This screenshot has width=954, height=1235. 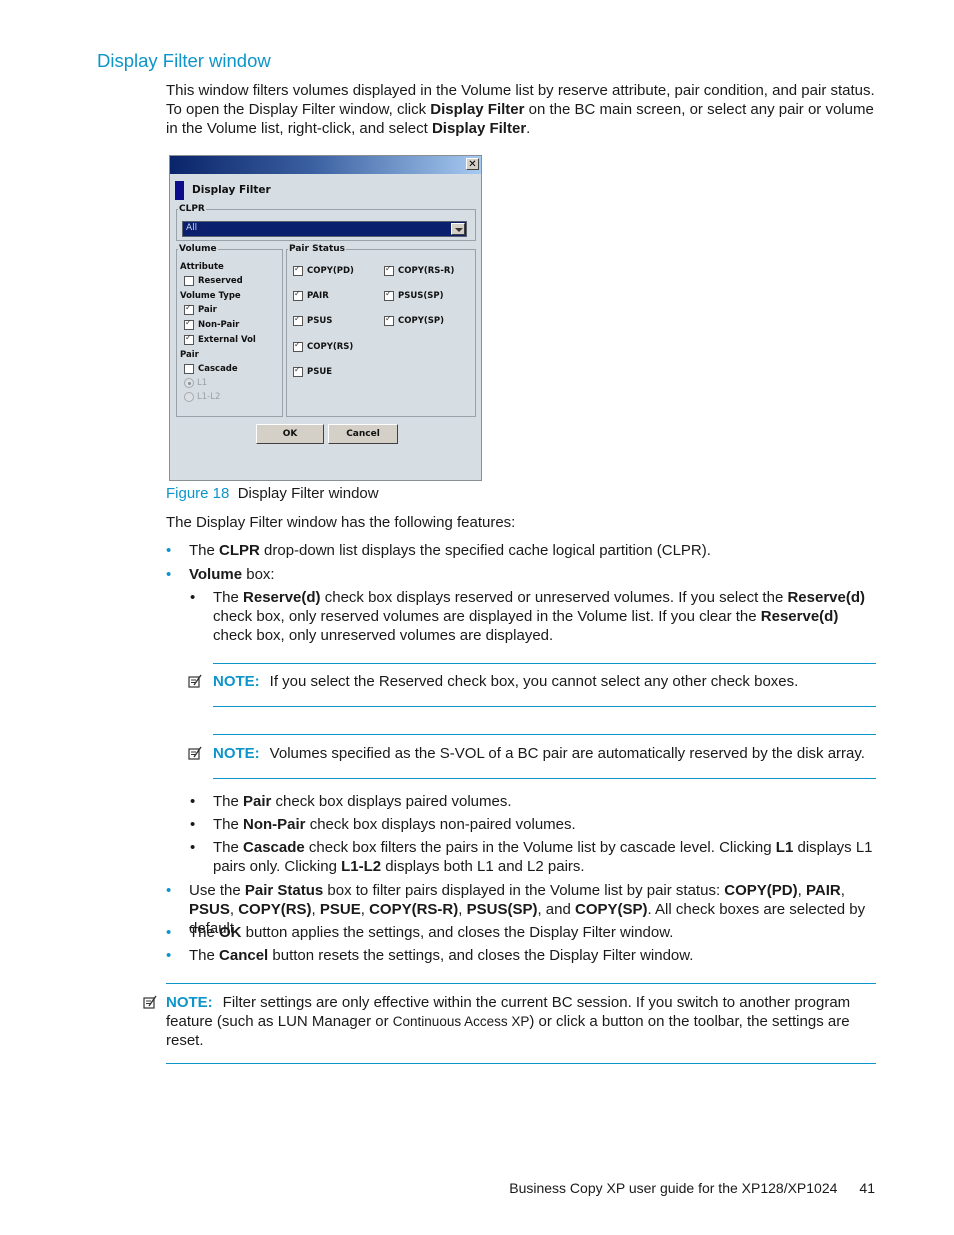 I want to click on attribute-label: Attribute, so click(x=202, y=267).